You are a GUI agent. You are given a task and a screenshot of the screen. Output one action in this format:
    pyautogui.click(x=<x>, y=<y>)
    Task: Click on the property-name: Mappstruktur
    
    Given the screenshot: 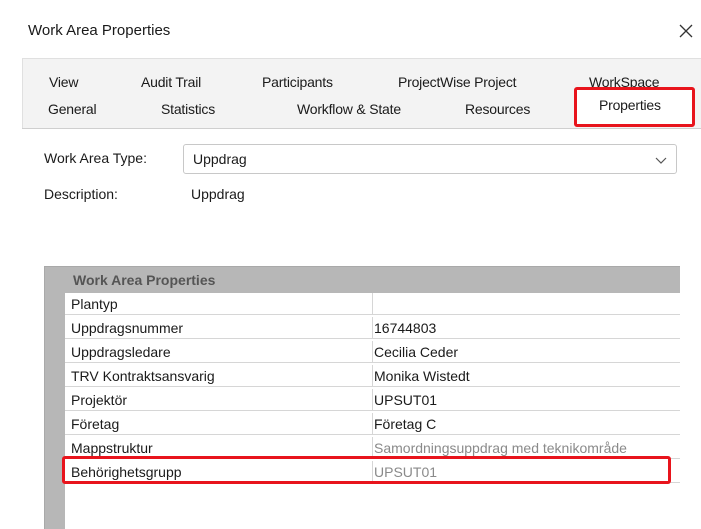 What is the action you would take?
    pyautogui.click(x=112, y=448)
    